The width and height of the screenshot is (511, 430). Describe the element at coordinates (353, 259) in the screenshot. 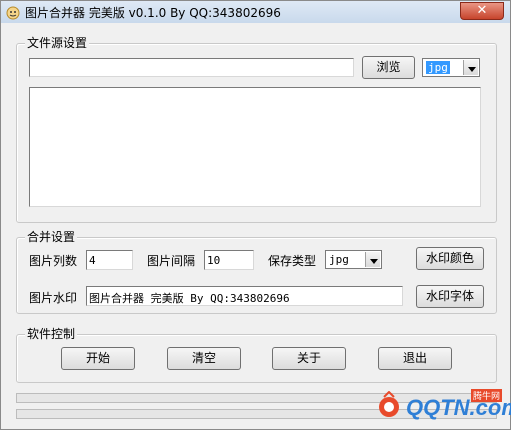

I see `save-type-select: jpg` at that location.